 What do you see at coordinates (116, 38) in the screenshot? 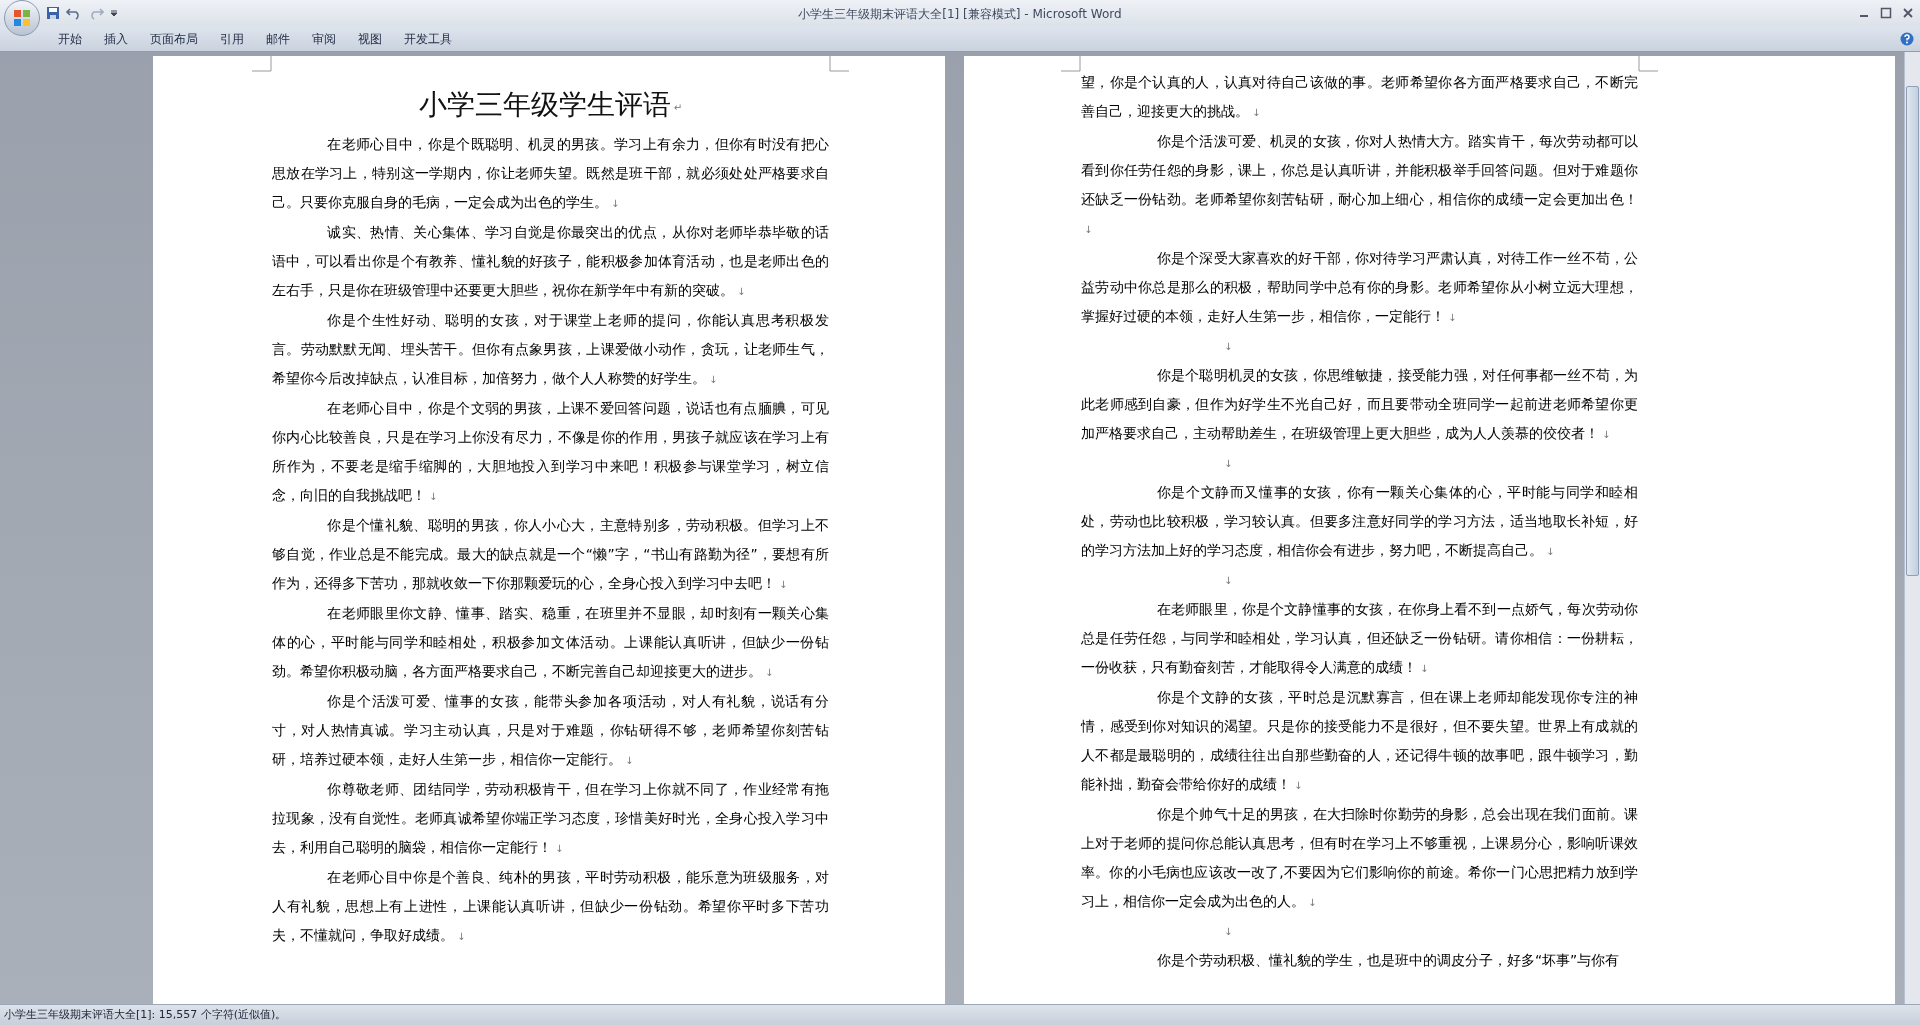
I see `ribbon-tab: 插入` at bounding box center [116, 38].